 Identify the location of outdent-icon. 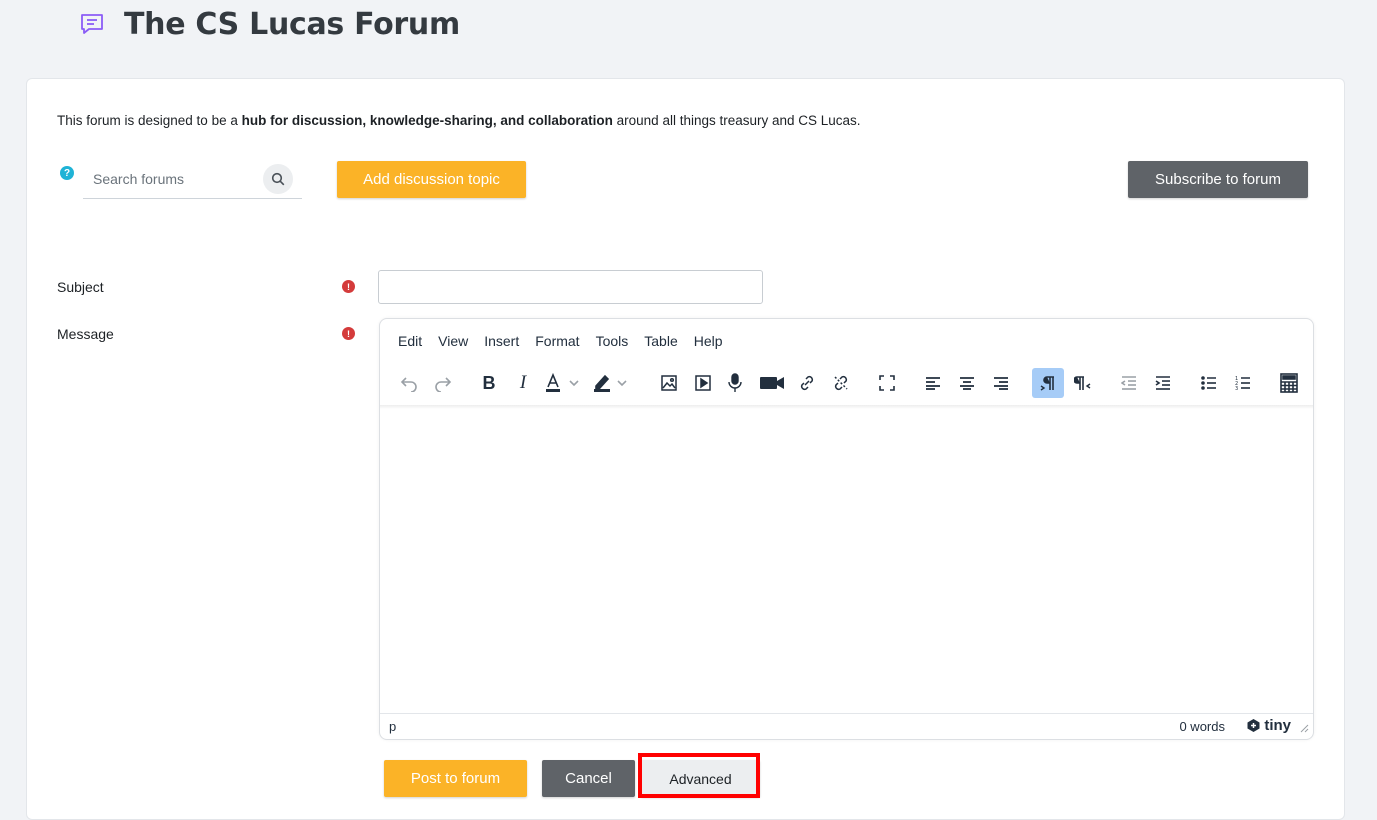
(1129, 383).